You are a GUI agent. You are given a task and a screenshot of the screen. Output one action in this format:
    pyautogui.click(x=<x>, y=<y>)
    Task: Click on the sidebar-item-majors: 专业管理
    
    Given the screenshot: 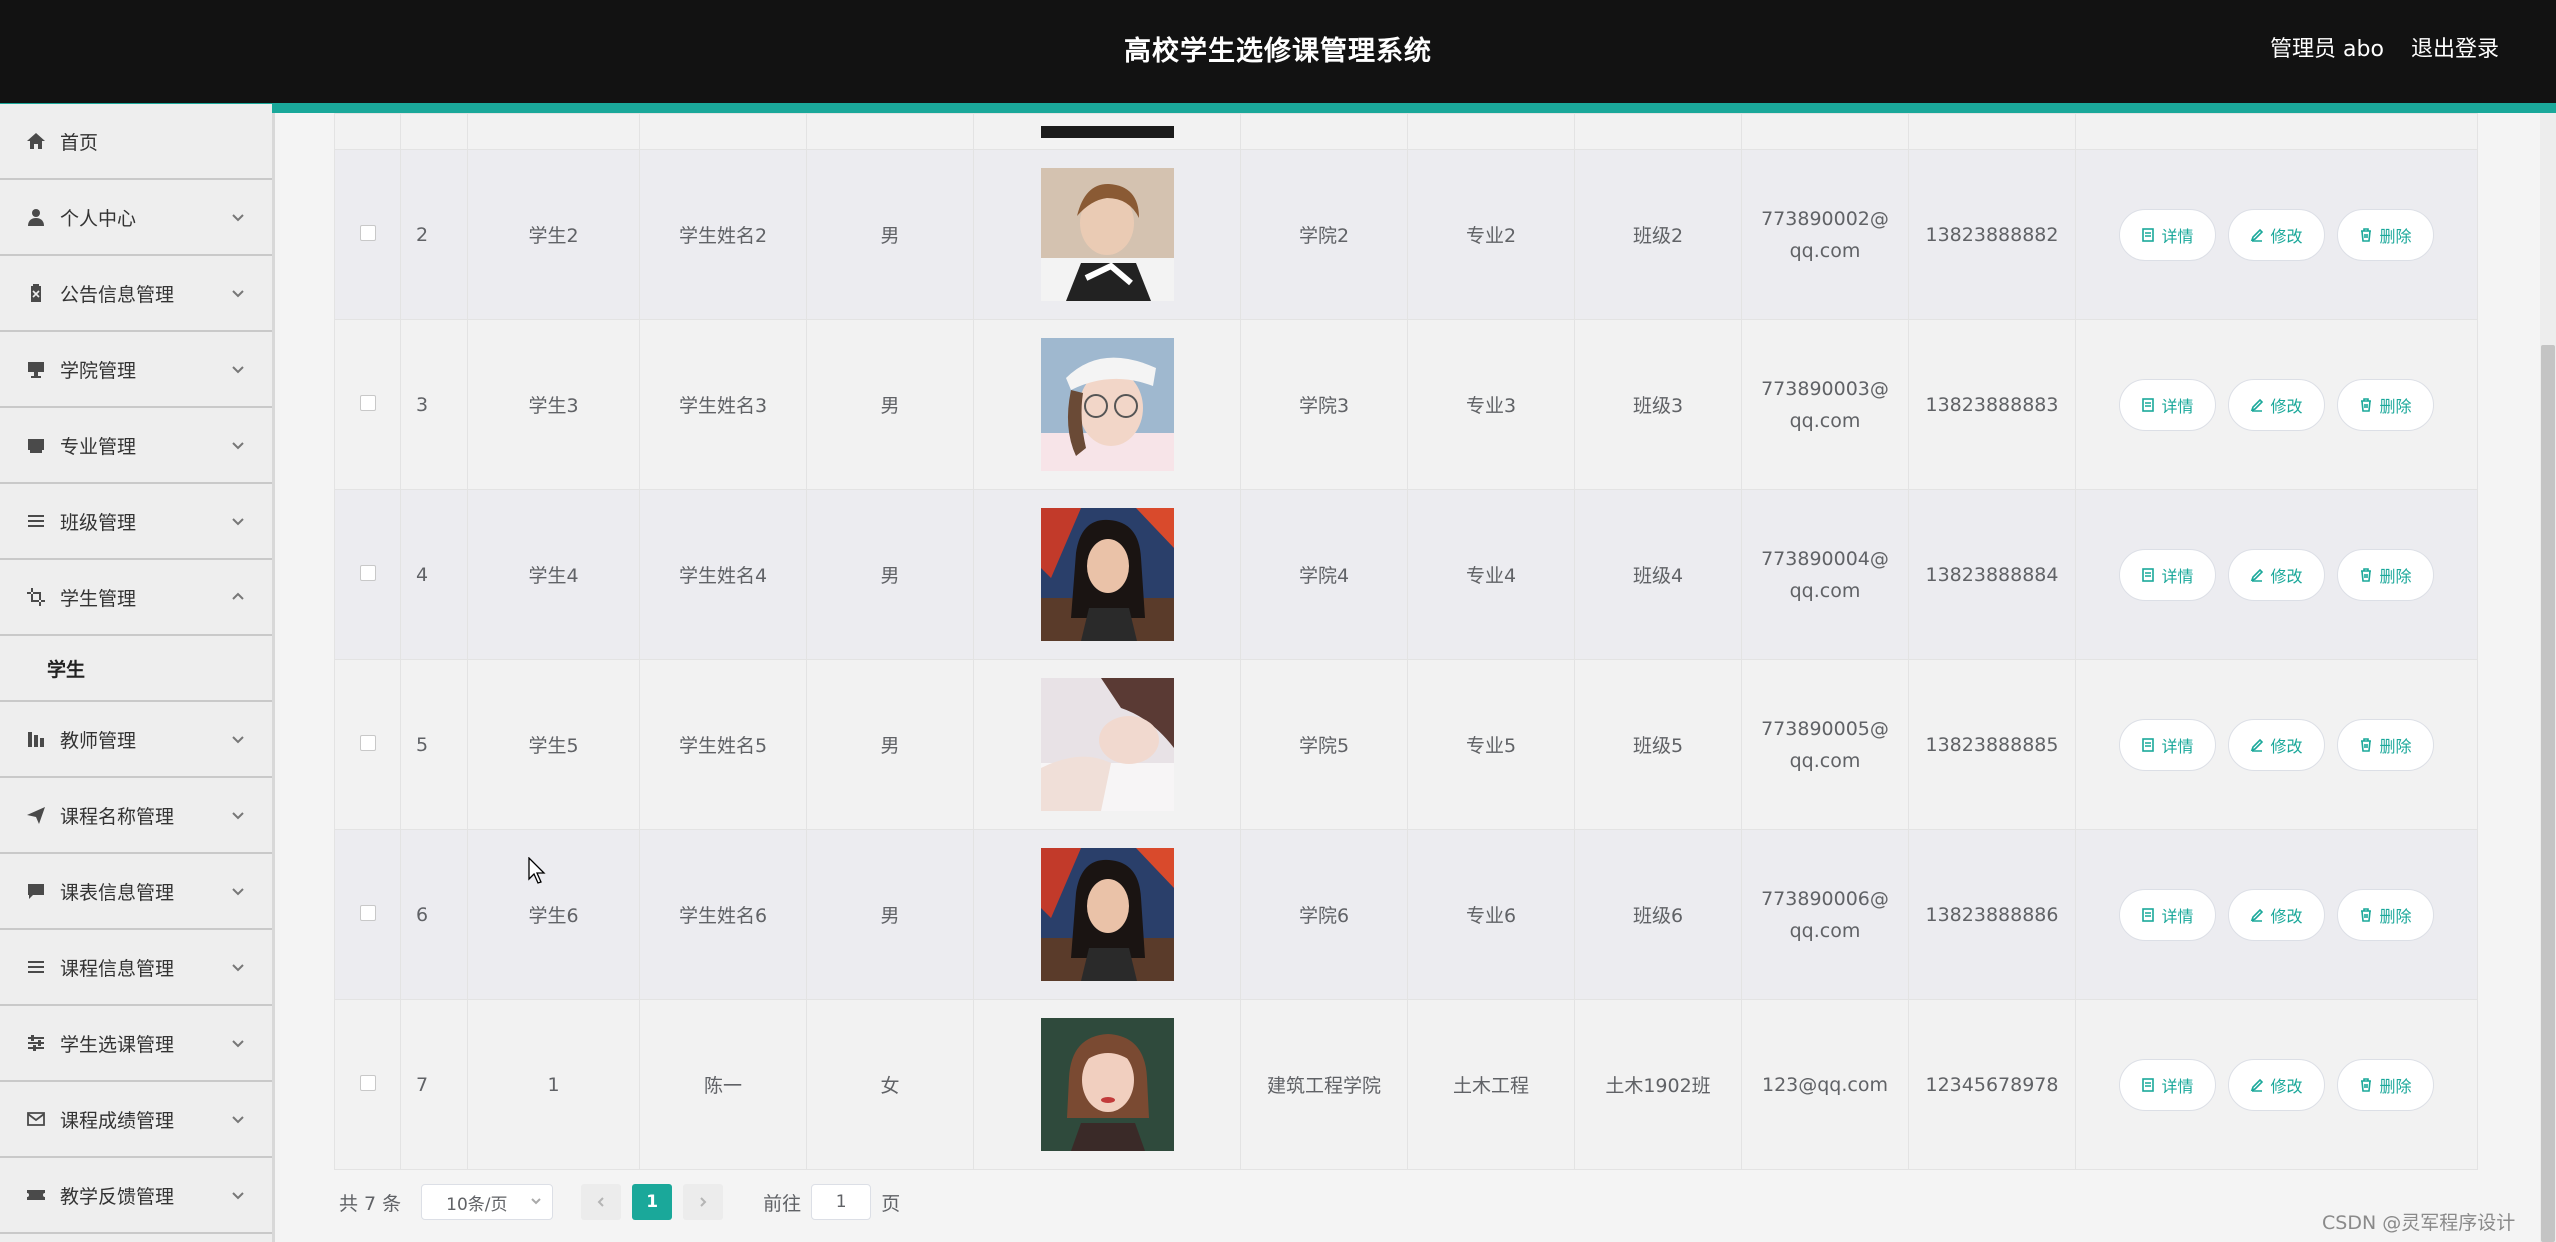 What is the action you would take?
    pyautogui.click(x=136, y=446)
    